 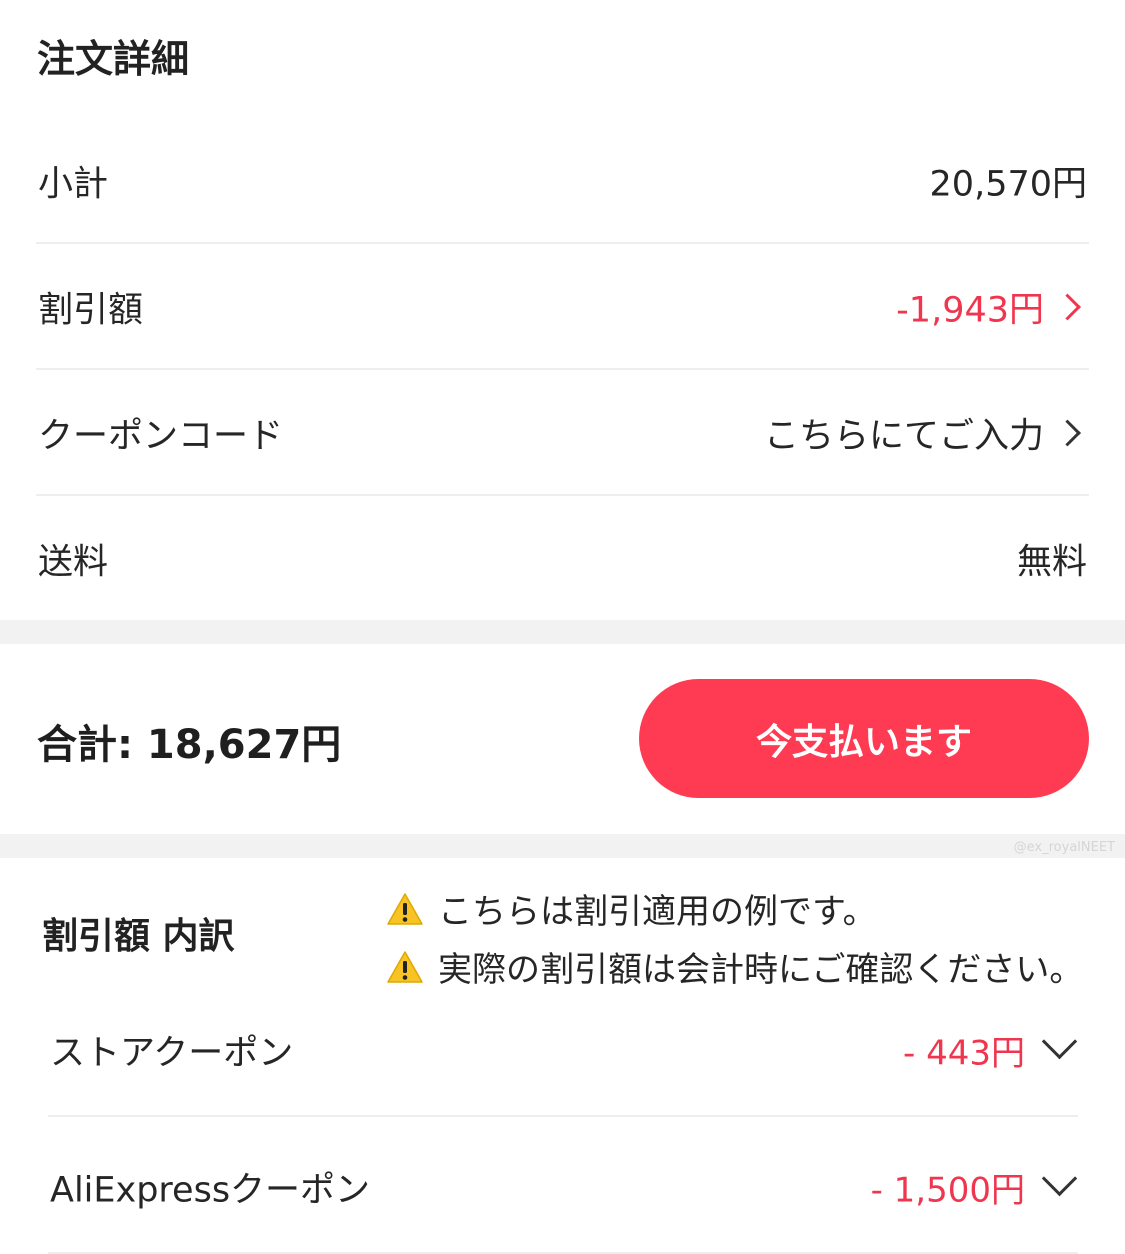 I want to click on discount-row: 割引額 -1,943円, so click(x=562, y=307).